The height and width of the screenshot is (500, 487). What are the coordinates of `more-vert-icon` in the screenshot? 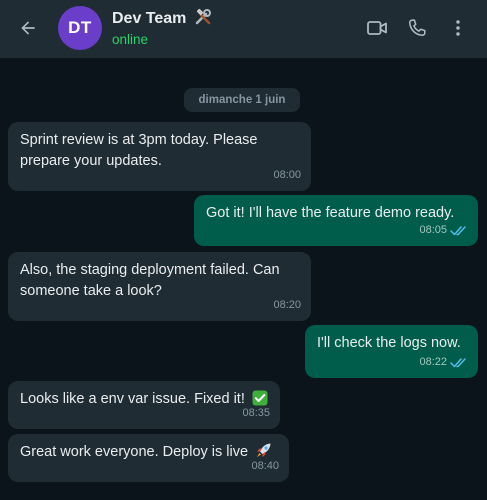 It's located at (458, 28).